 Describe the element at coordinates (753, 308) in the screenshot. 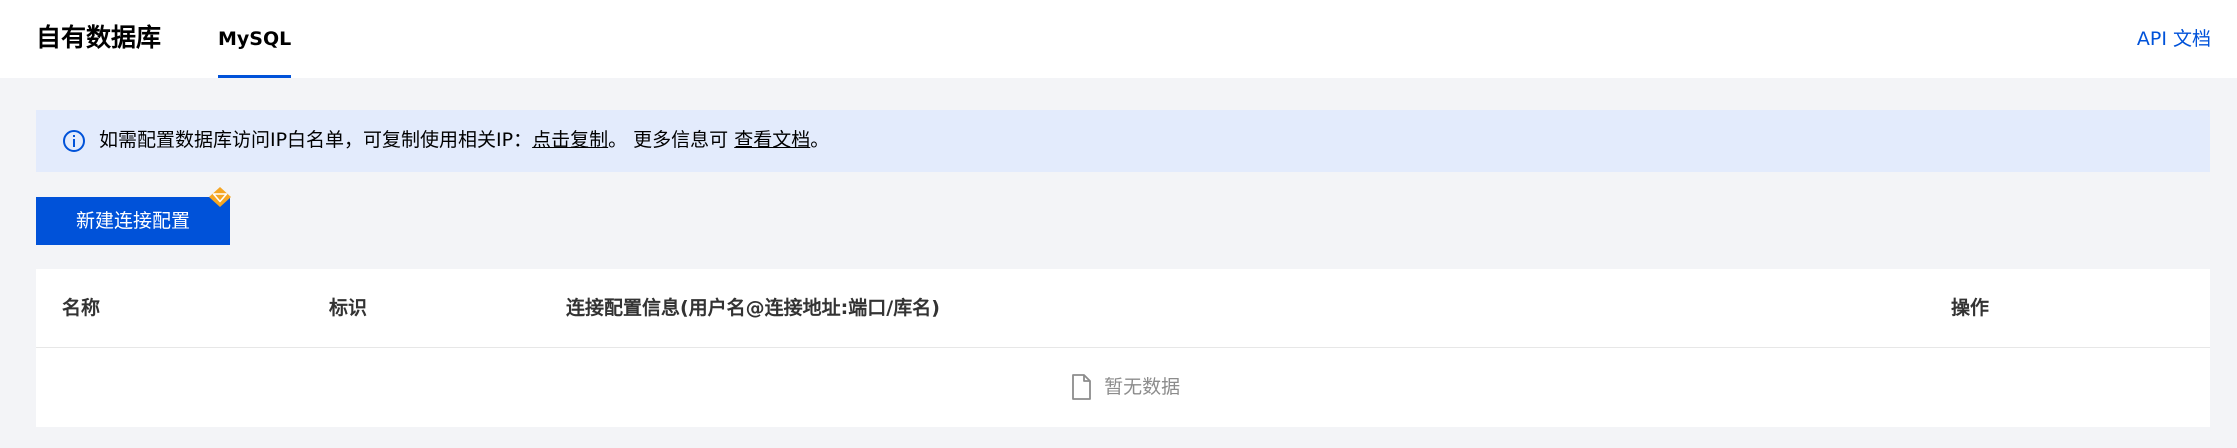

I see `column-header-connection-info: 连接配置信息(用户名@连接地址:端口/库名)` at that location.